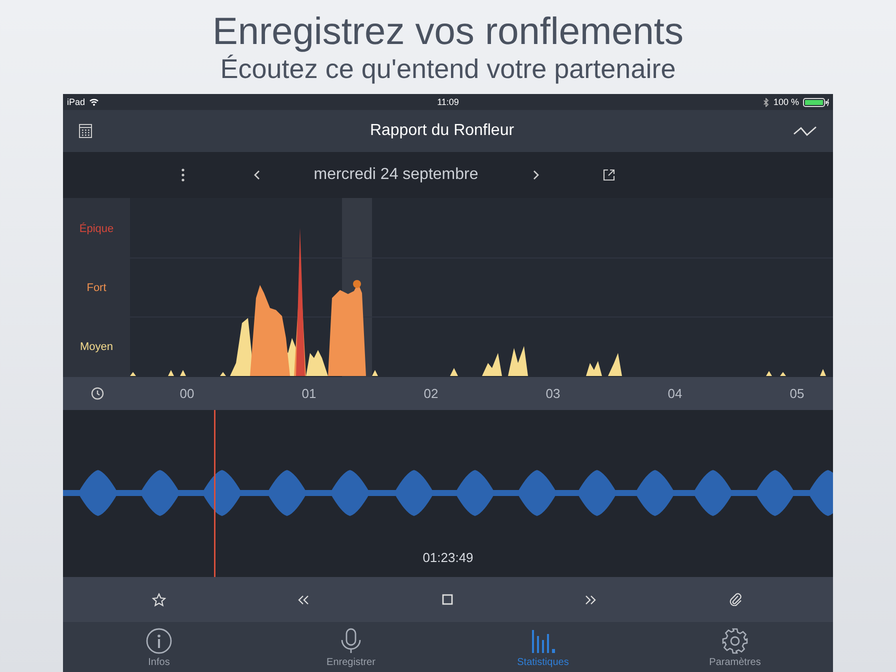 The width and height of the screenshot is (896, 672). I want to click on trend-line-icon, so click(805, 131).